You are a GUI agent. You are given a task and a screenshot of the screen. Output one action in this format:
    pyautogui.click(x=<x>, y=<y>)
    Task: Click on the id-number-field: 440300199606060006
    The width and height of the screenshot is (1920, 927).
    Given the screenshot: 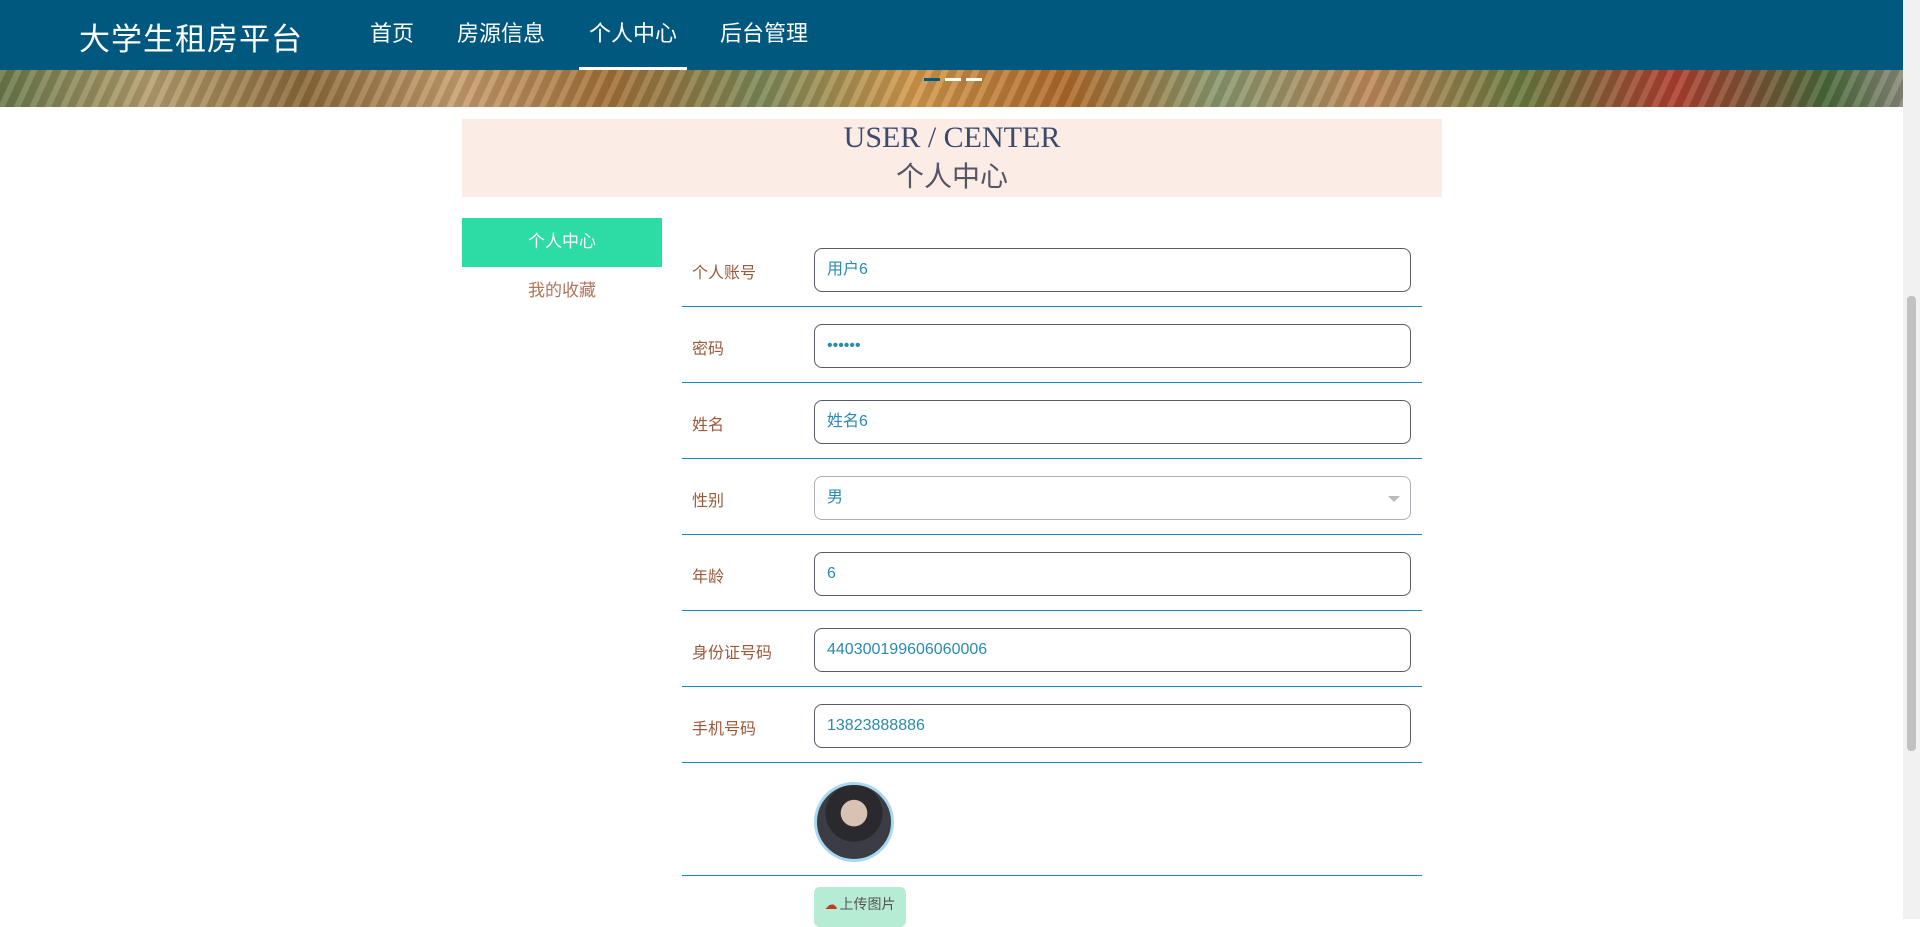 What is the action you would take?
    pyautogui.click(x=1112, y=650)
    